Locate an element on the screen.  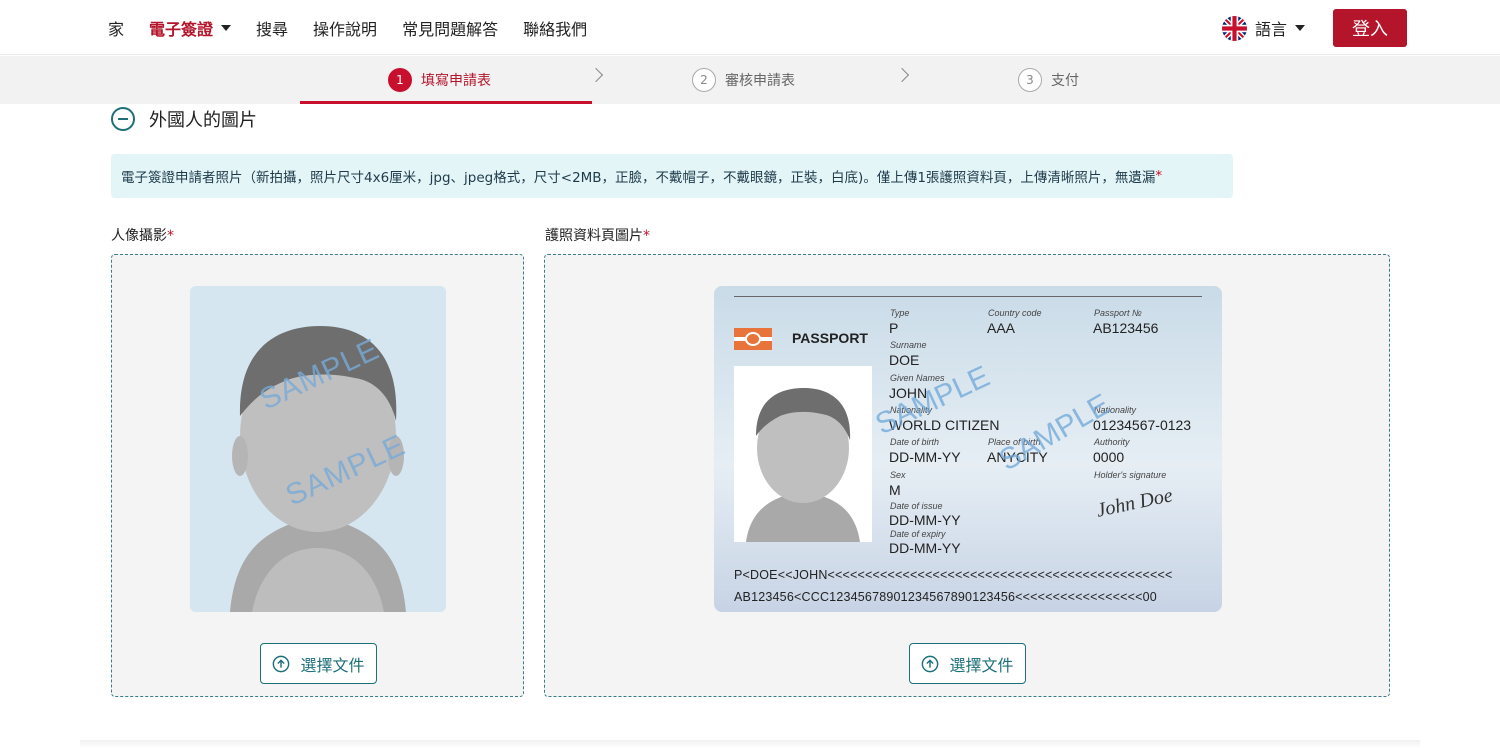
field-value: M is located at coordinates (895, 490).